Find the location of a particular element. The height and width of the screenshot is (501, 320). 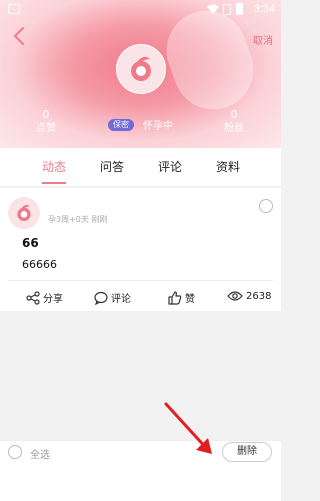

like-button: 赞 is located at coordinates (181, 297).